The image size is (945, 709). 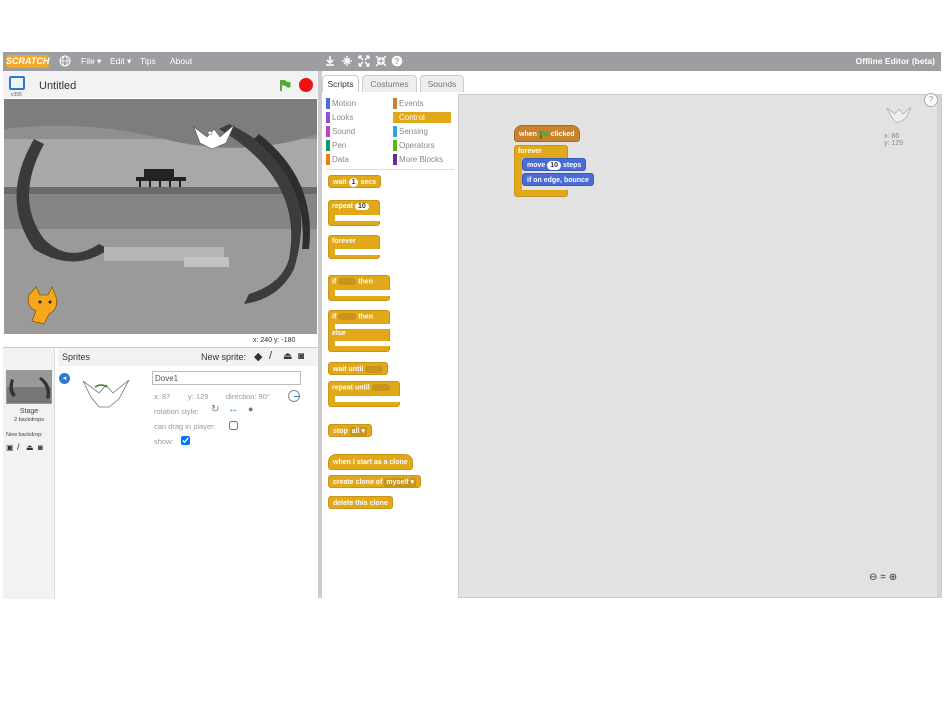 I want to click on sprite-dove-thumbnail, so click(x=106, y=395).